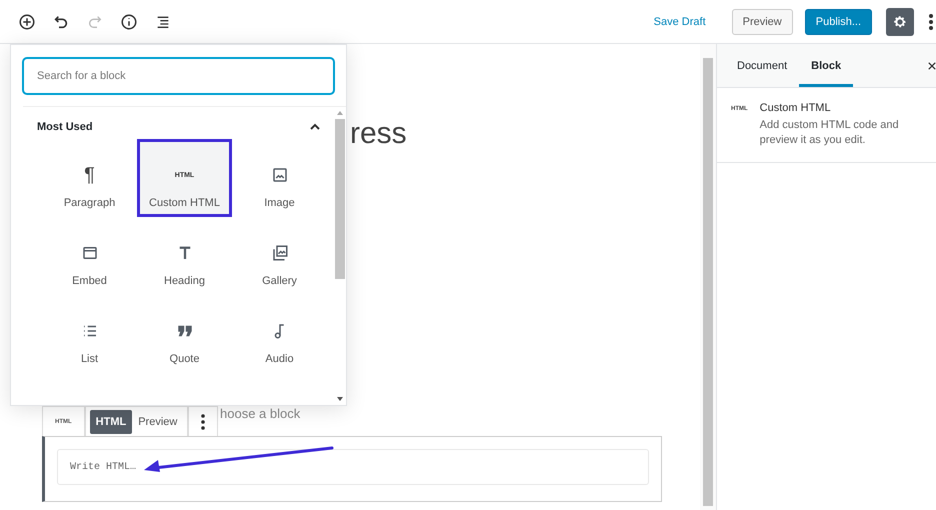  I want to click on redo-icon, so click(95, 22).